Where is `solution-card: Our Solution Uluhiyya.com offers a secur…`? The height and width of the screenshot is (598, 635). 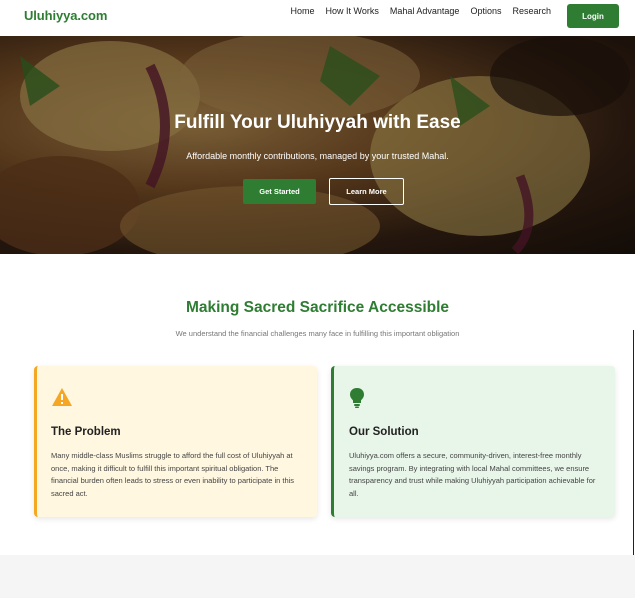 solution-card: Our Solution Uluhiyya.com offers a secur… is located at coordinates (473, 441).